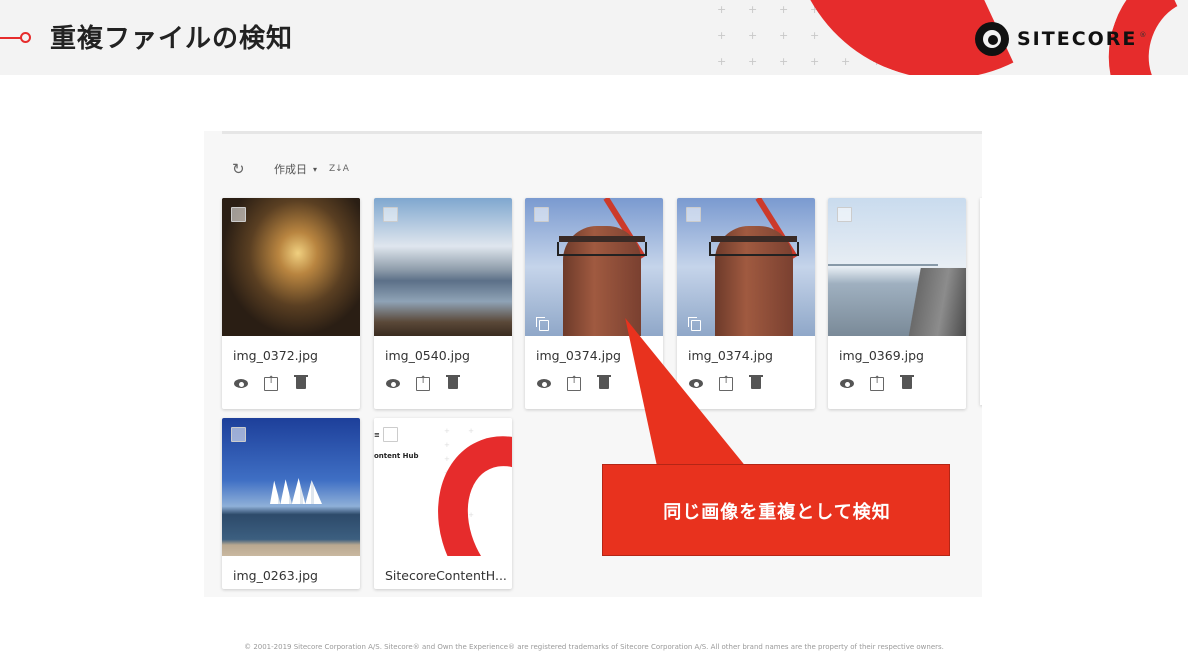 The image size is (1188, 663). What do you see at coordinates (443, 487) in the screenshot?
I see `asset-thumbnail: + + + + + + + + + + + + ≡ ontent Hub` at bounding box center [443, 487].